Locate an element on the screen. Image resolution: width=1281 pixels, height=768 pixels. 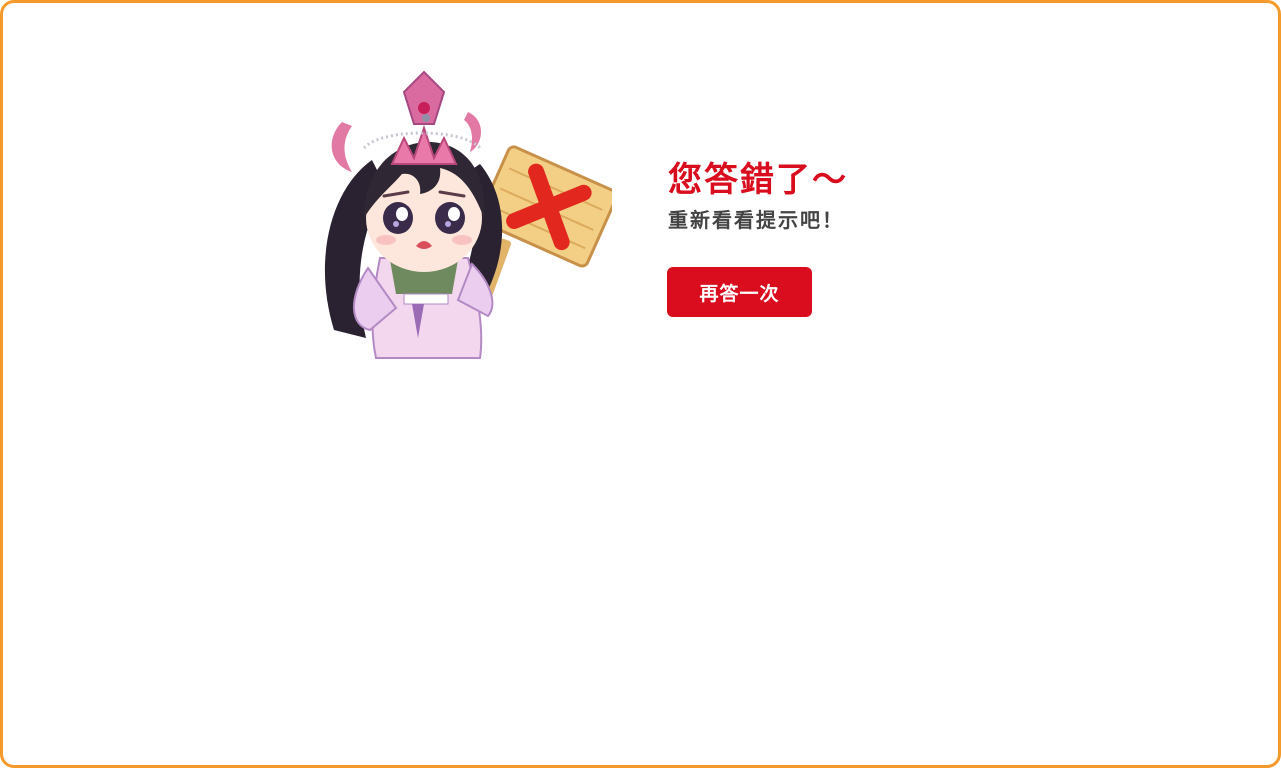
result-message: 您答錯了～ 重新看看提示吧！ is located at coordinates (758, 197).